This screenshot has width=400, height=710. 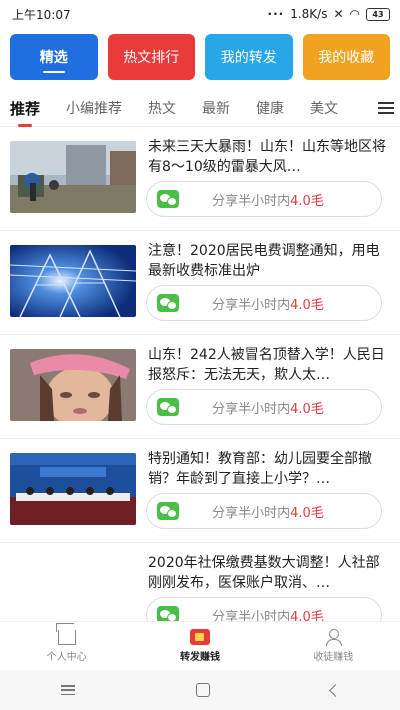 What do you see at coordinates (324, 108) in the screenshot?
I see `tab-essays: 美文` at bounding box center [324, 108].